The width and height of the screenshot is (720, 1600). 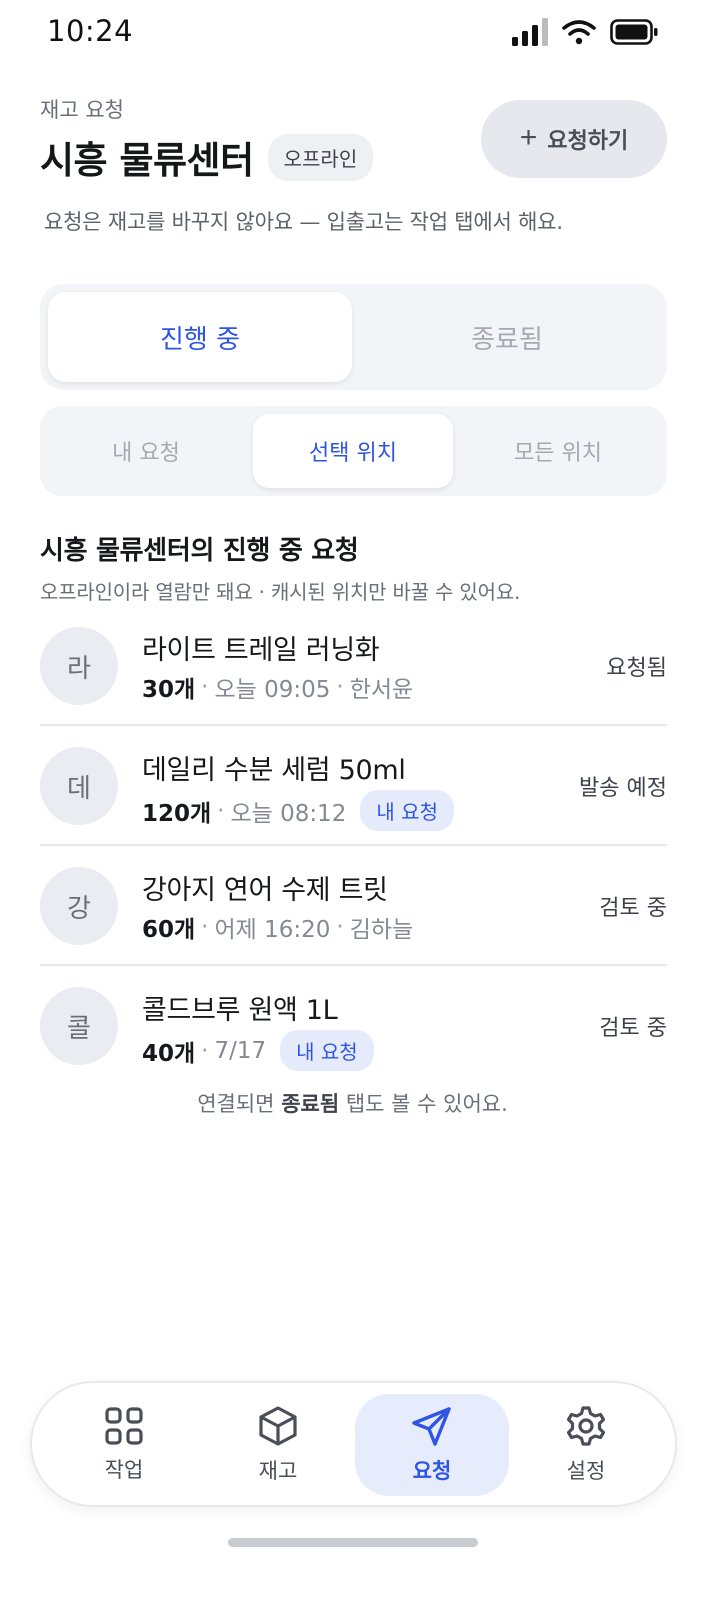 What do you see at coordinates (200, 337) in the screenshot?
I see `tab-in-progress: 진행 중` at bounding box center [200, 337].